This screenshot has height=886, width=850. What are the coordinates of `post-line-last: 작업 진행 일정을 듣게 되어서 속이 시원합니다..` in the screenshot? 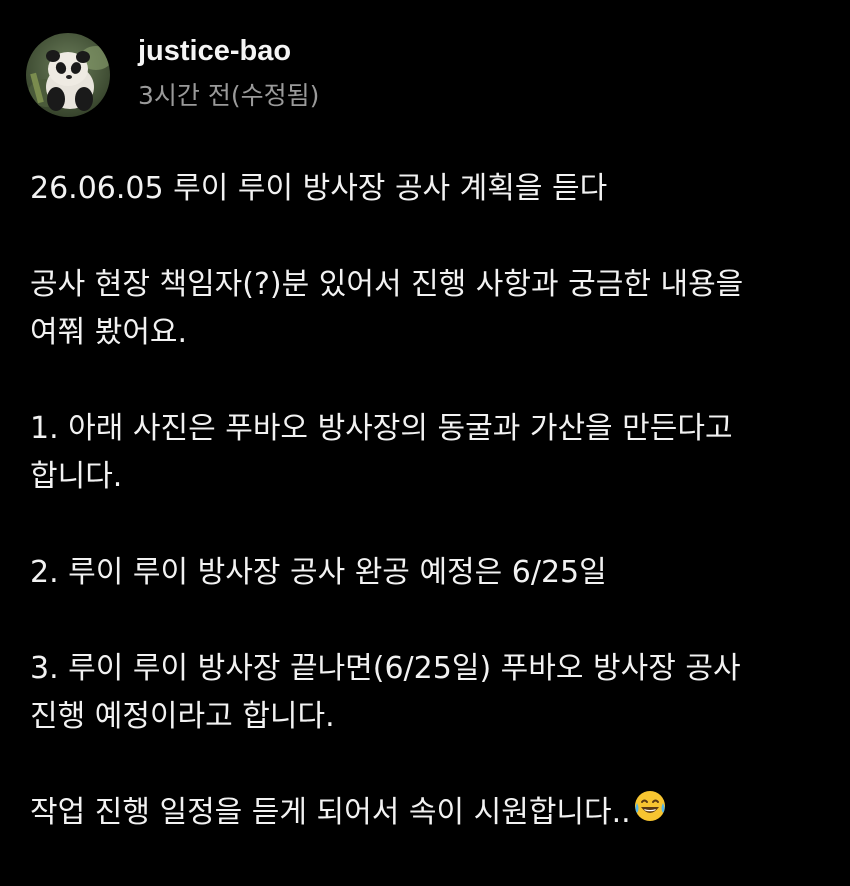 It's located at (437, 813).